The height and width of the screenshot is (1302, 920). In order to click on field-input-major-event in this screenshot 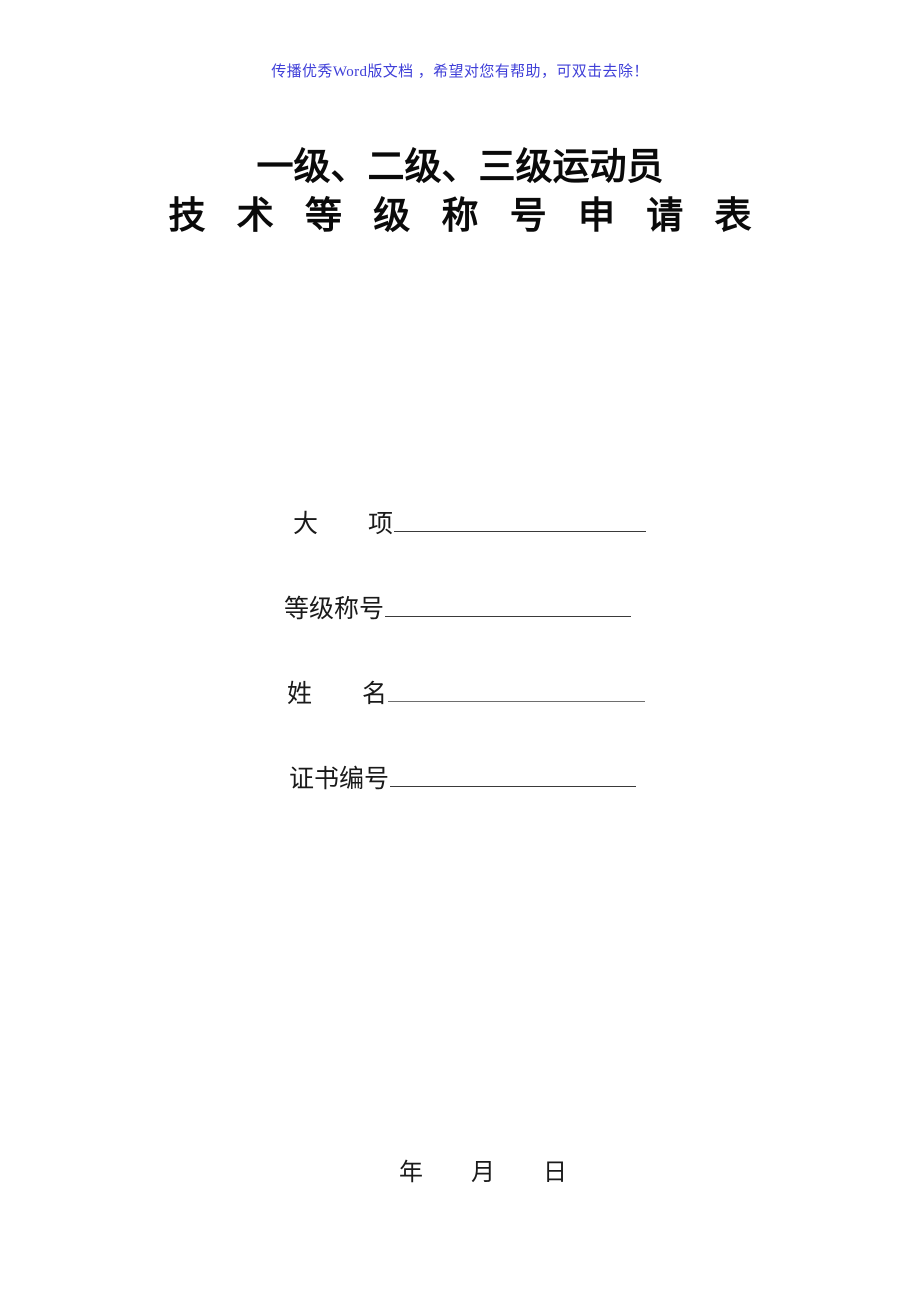, I will do `click(520, 518)`.